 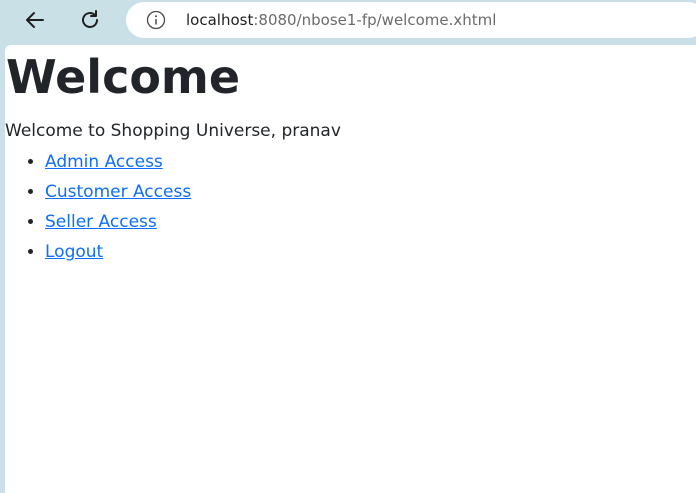 I want to click on arrow-left-icon, so click(x=35, y=20).